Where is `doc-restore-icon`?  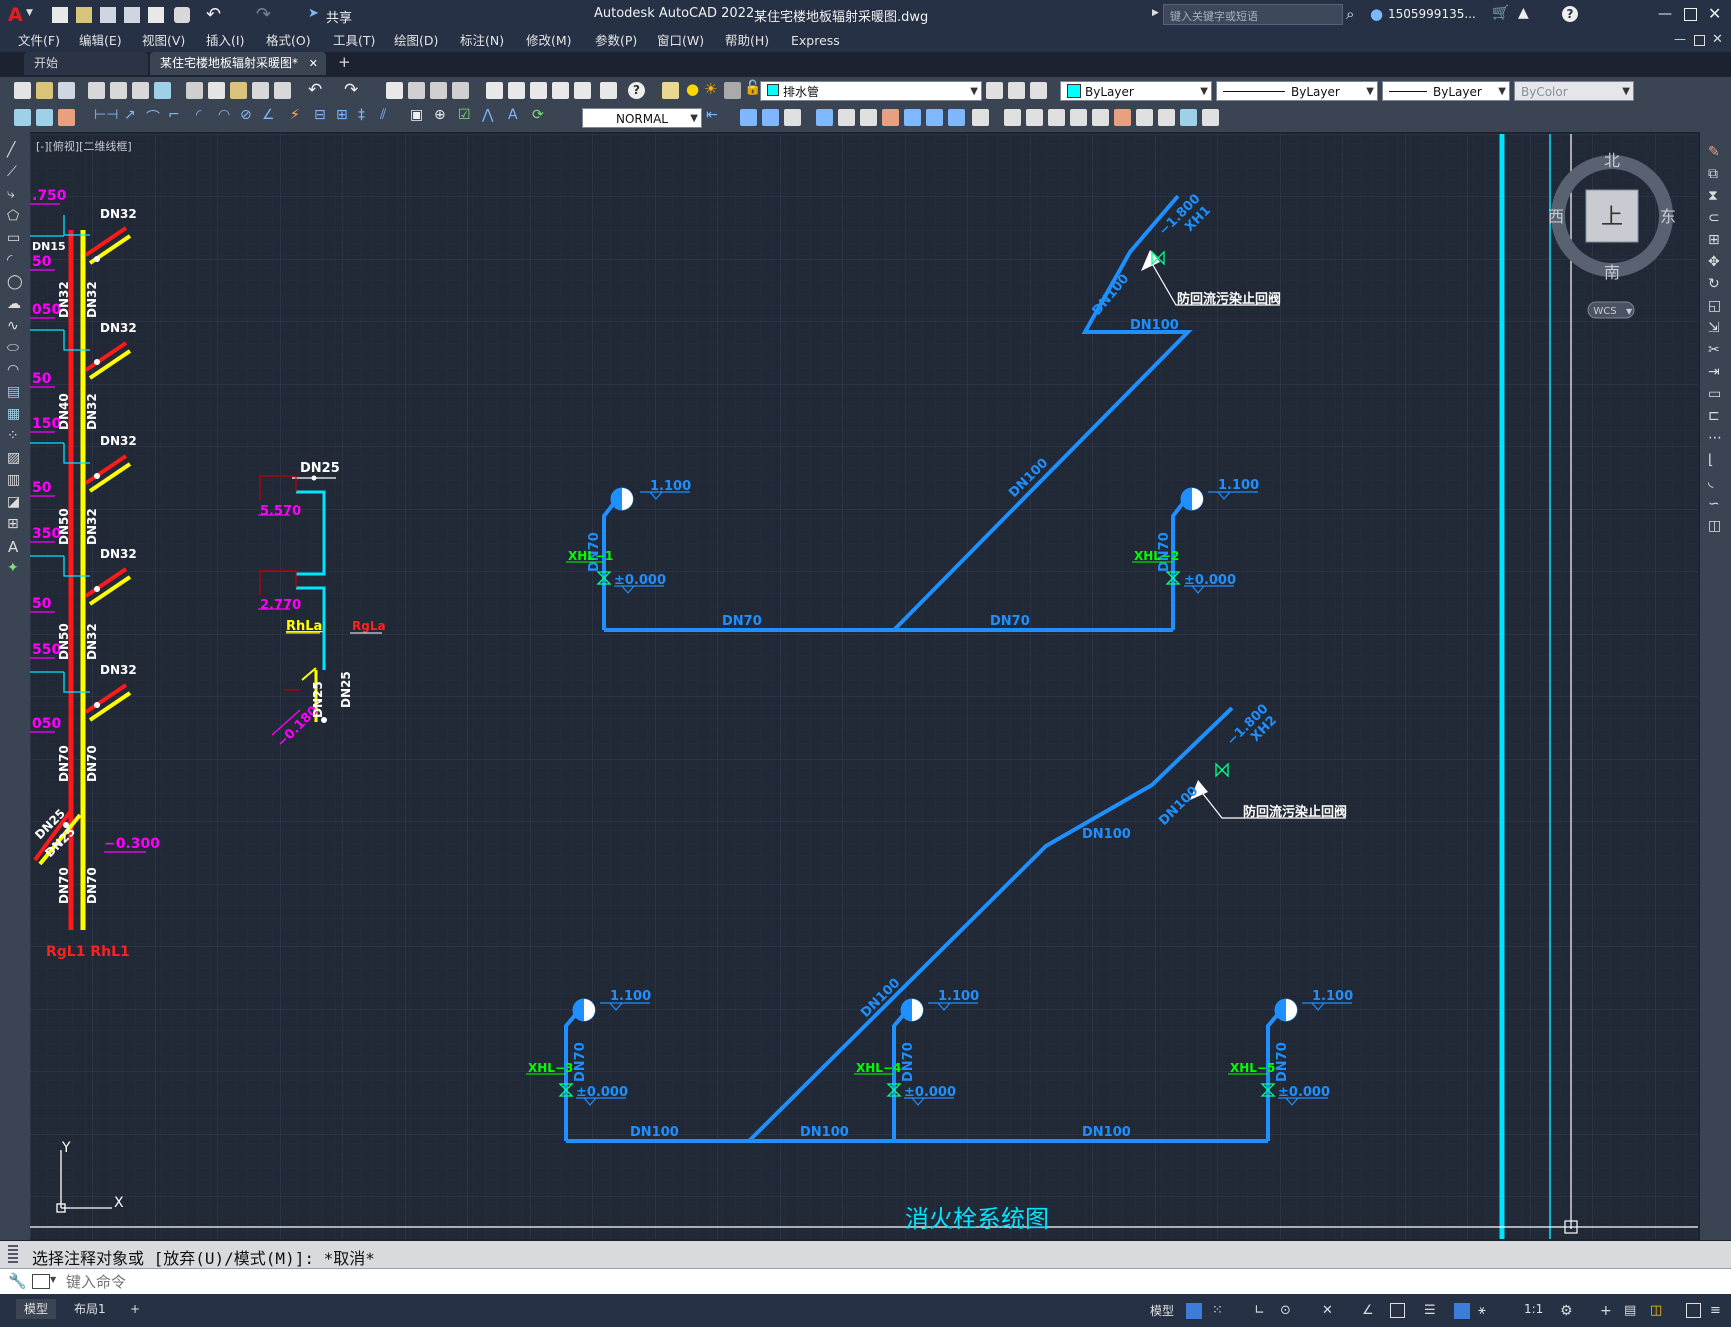
doc-restore-icon is located at coordinates (1699, 40).